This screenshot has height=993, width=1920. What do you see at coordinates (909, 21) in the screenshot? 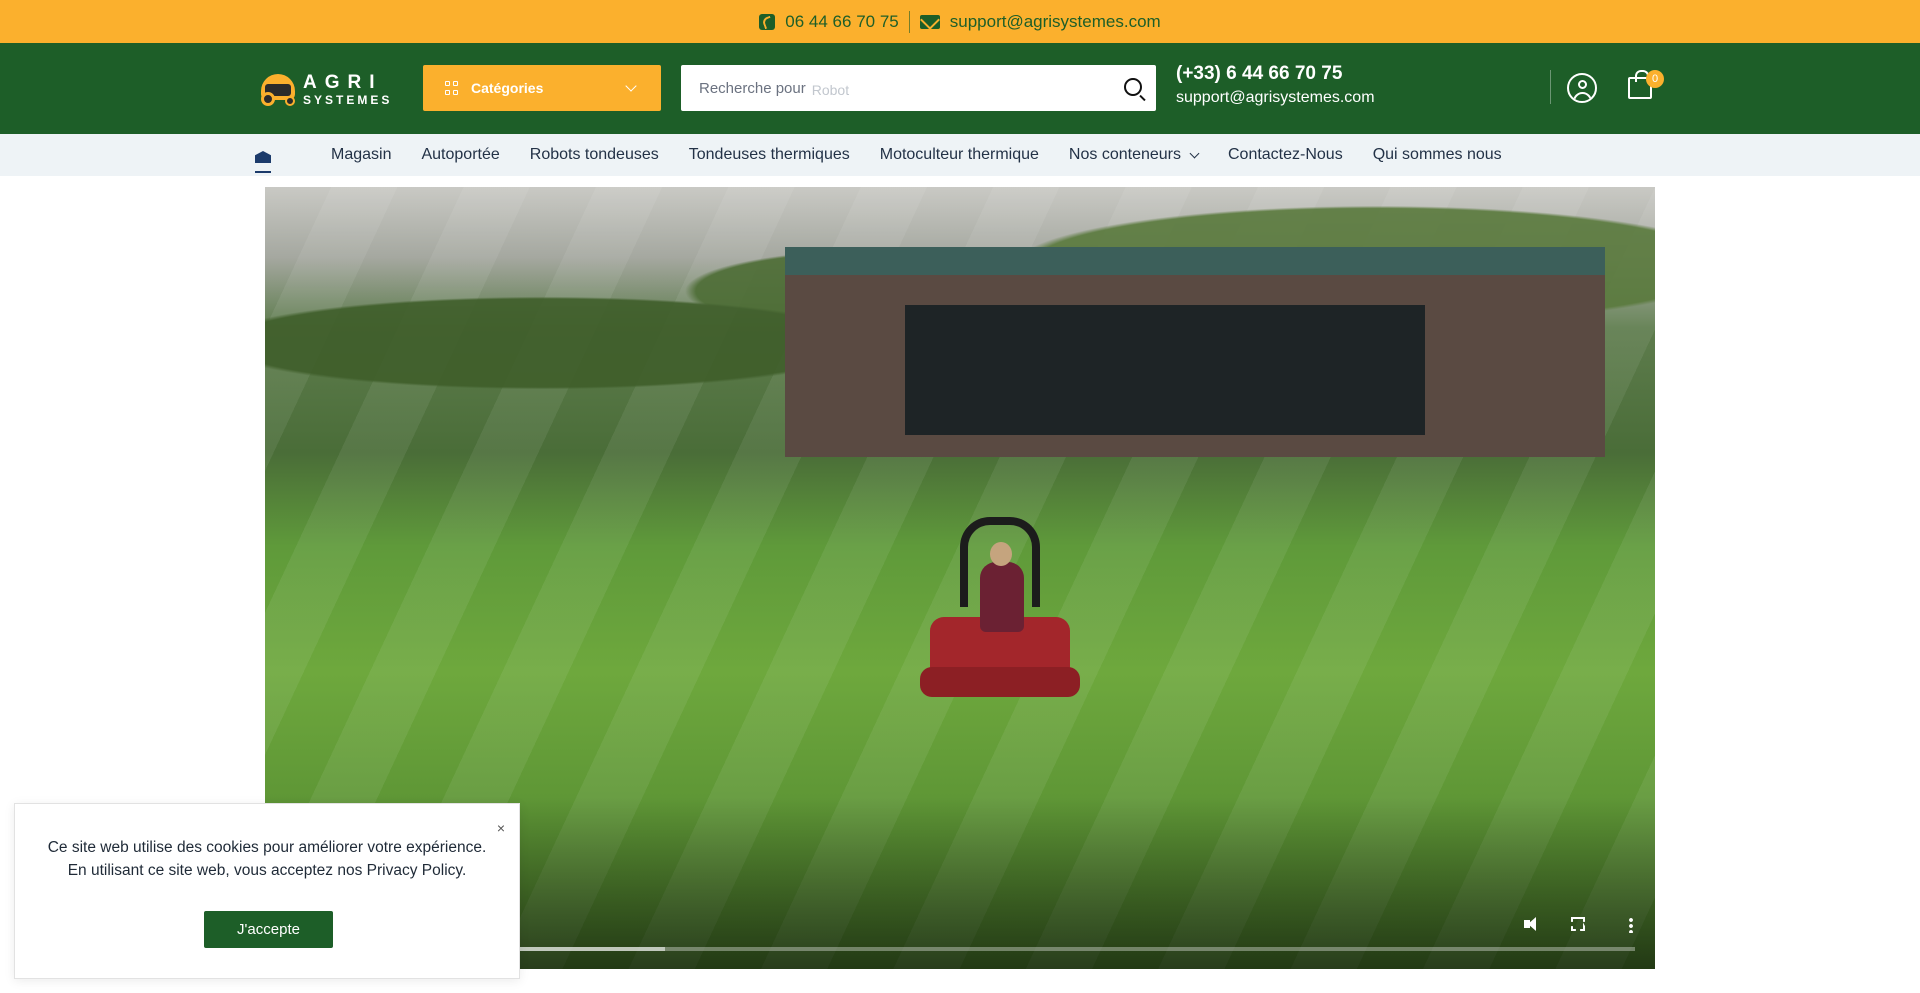
I see `topbar-divider` at bounding box center [909, 21].